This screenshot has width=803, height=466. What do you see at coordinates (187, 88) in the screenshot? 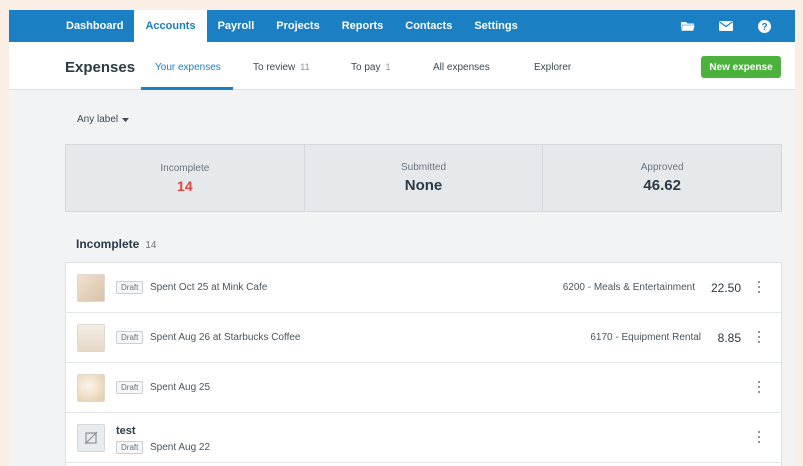
I see `active-tab-indicator` at bounding box center [187, 88].